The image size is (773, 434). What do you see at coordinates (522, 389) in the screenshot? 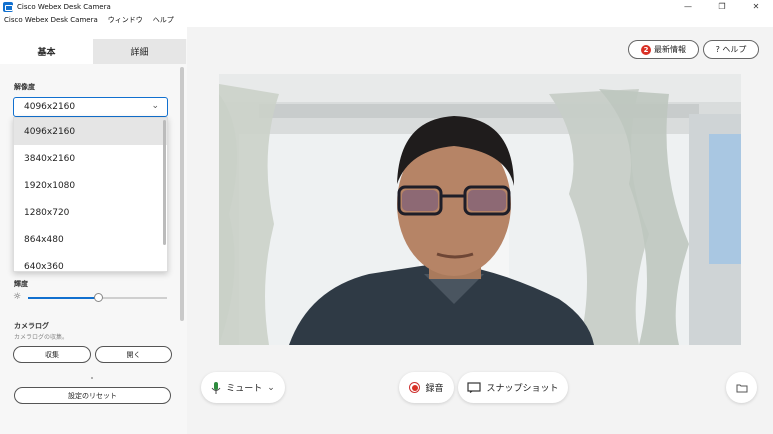
I see `snapshot-label: スナップショット` at bounding box center [522, 389].